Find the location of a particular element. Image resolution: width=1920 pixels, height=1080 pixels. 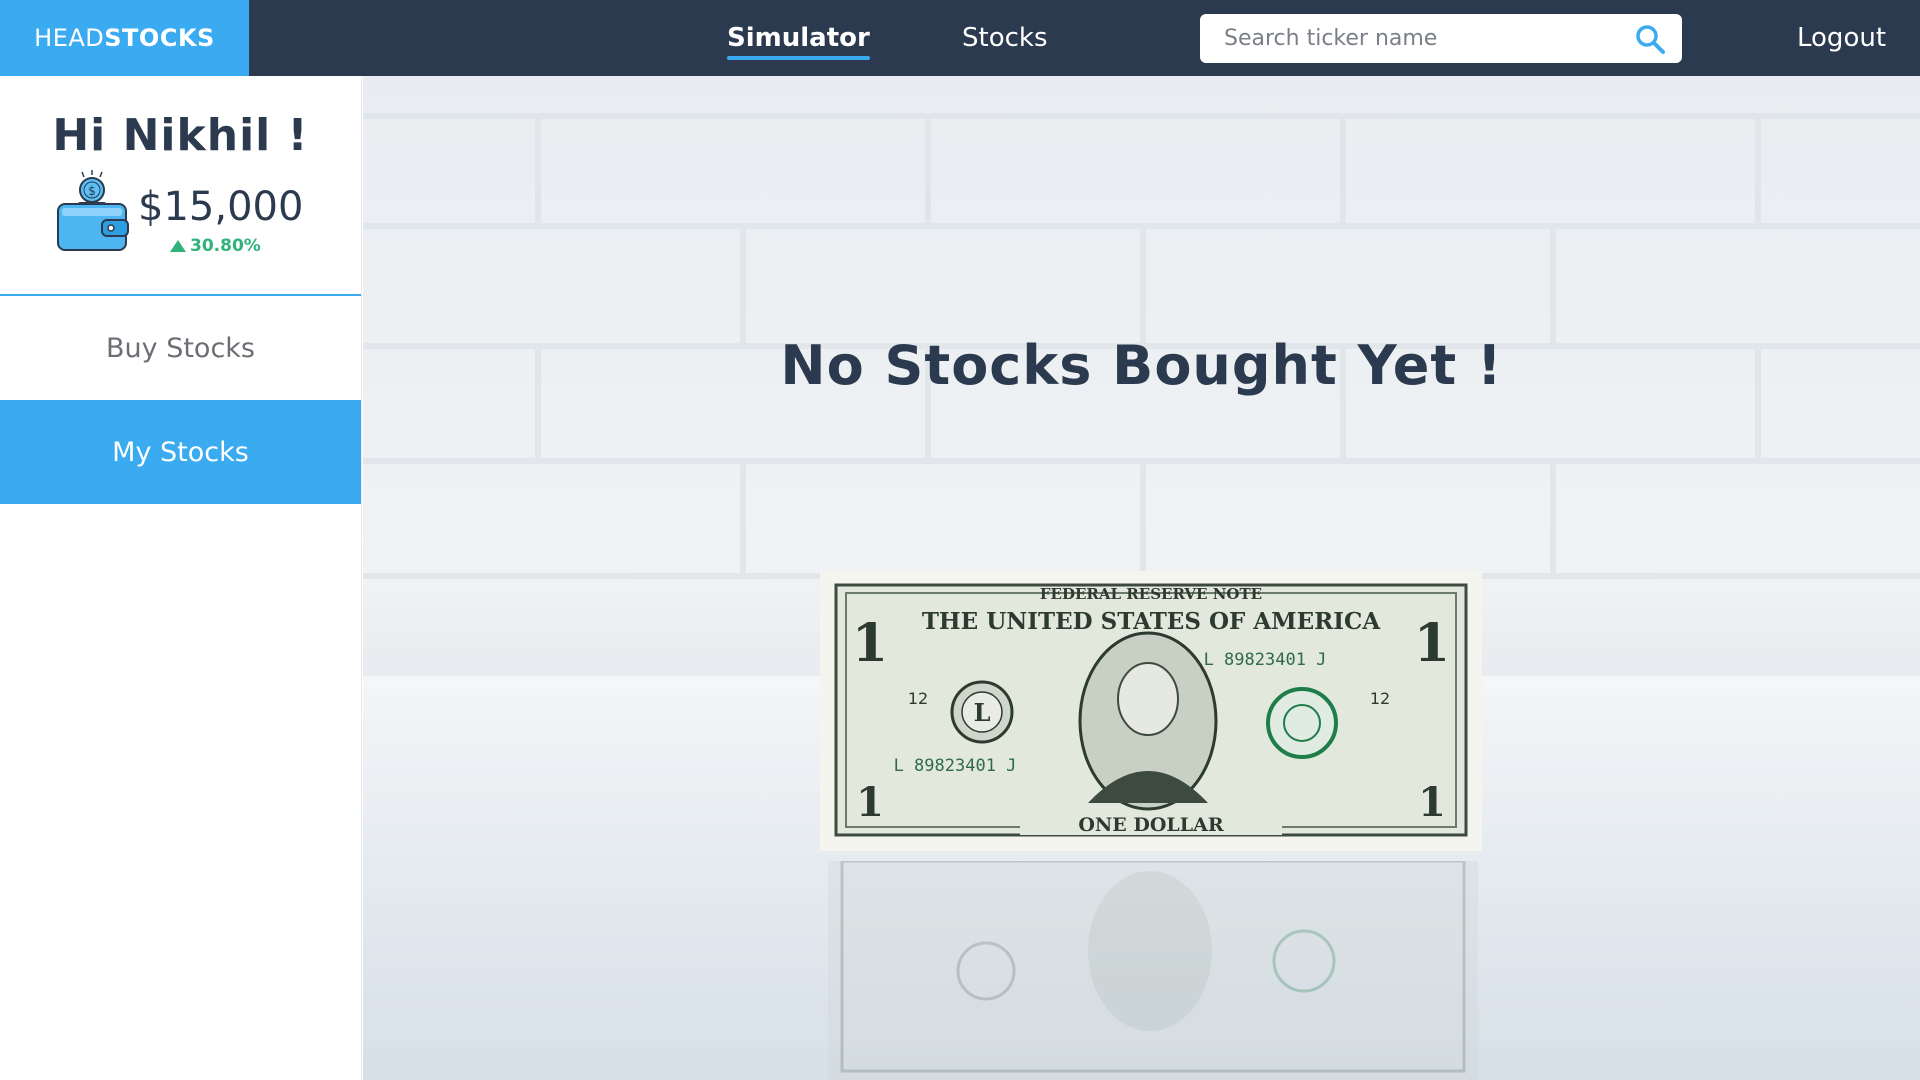

balance-change: 30.80% is located at coordinates (215, 246).